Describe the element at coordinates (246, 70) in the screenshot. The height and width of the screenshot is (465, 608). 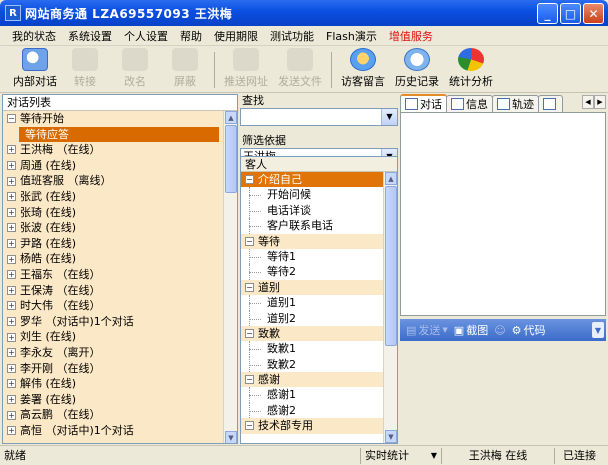
I see `push-url-button: 推送网址` at that location.